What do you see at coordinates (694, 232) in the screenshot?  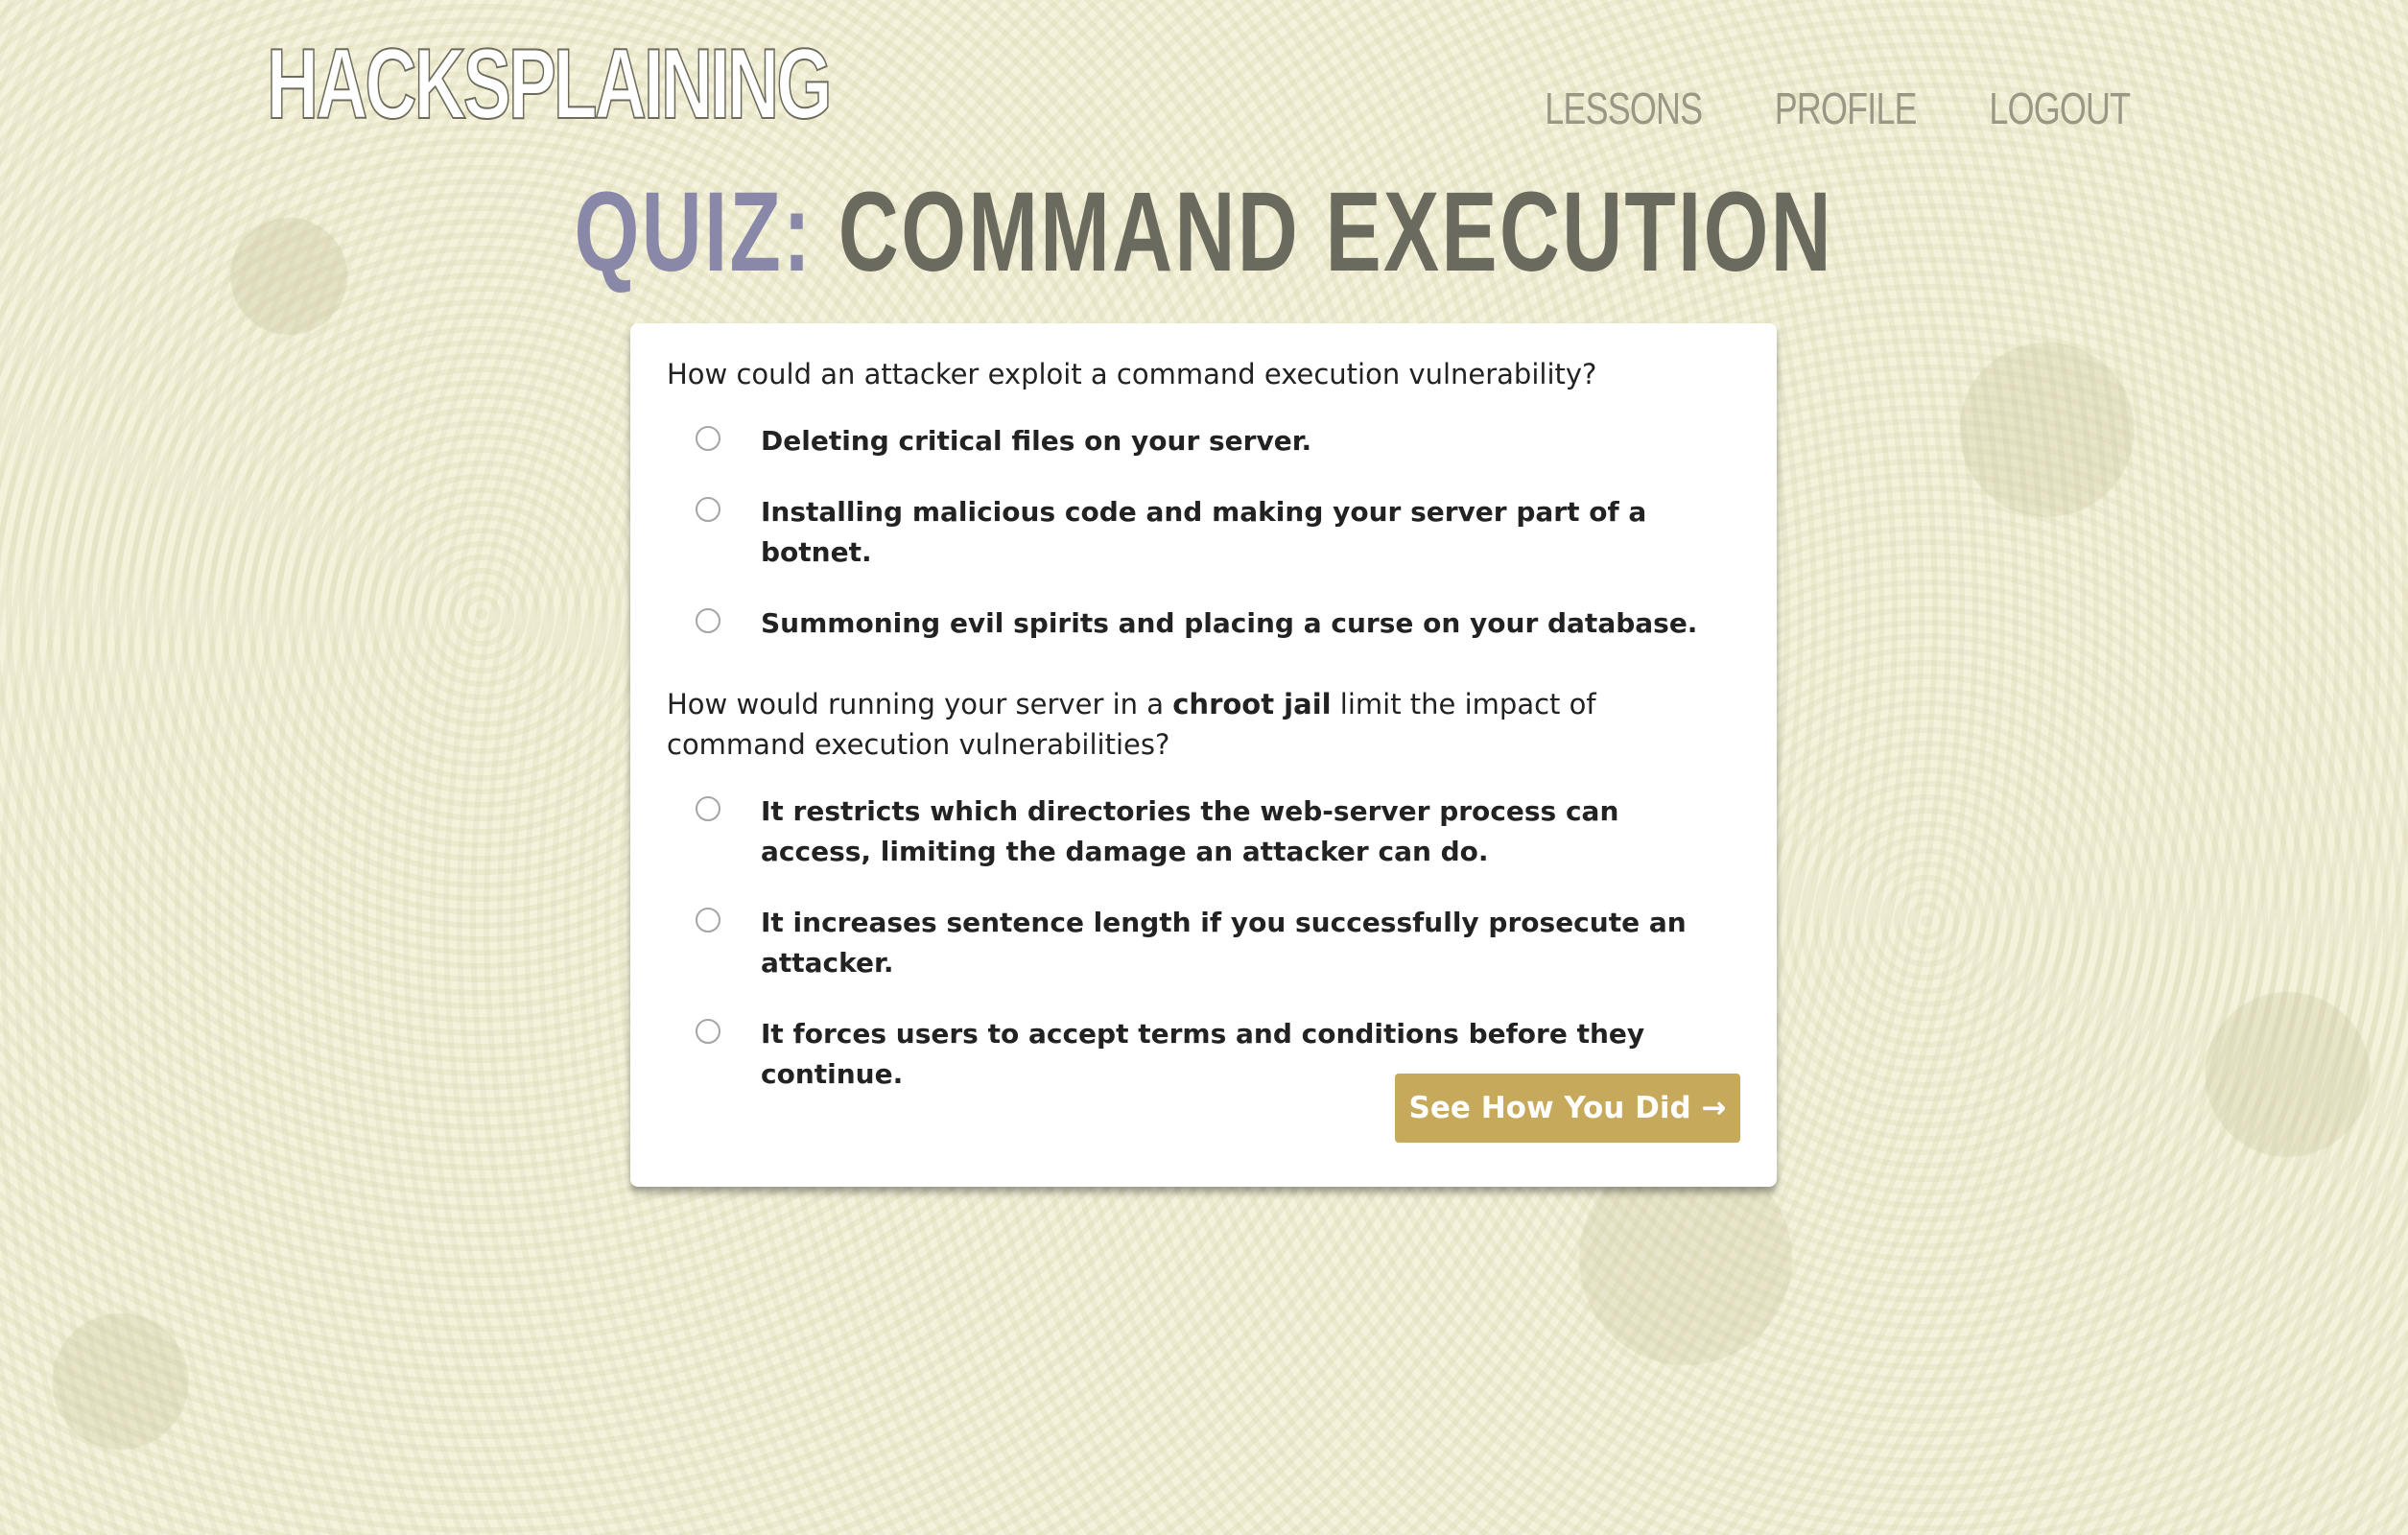 I see `quiz-prefix: QUIZ:` at bounding box center [694, 232].